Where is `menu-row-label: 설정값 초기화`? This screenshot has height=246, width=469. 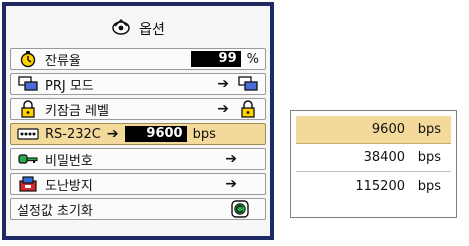 menu-row-label: 설정값 초기화 is located at coordinates (55, 211).